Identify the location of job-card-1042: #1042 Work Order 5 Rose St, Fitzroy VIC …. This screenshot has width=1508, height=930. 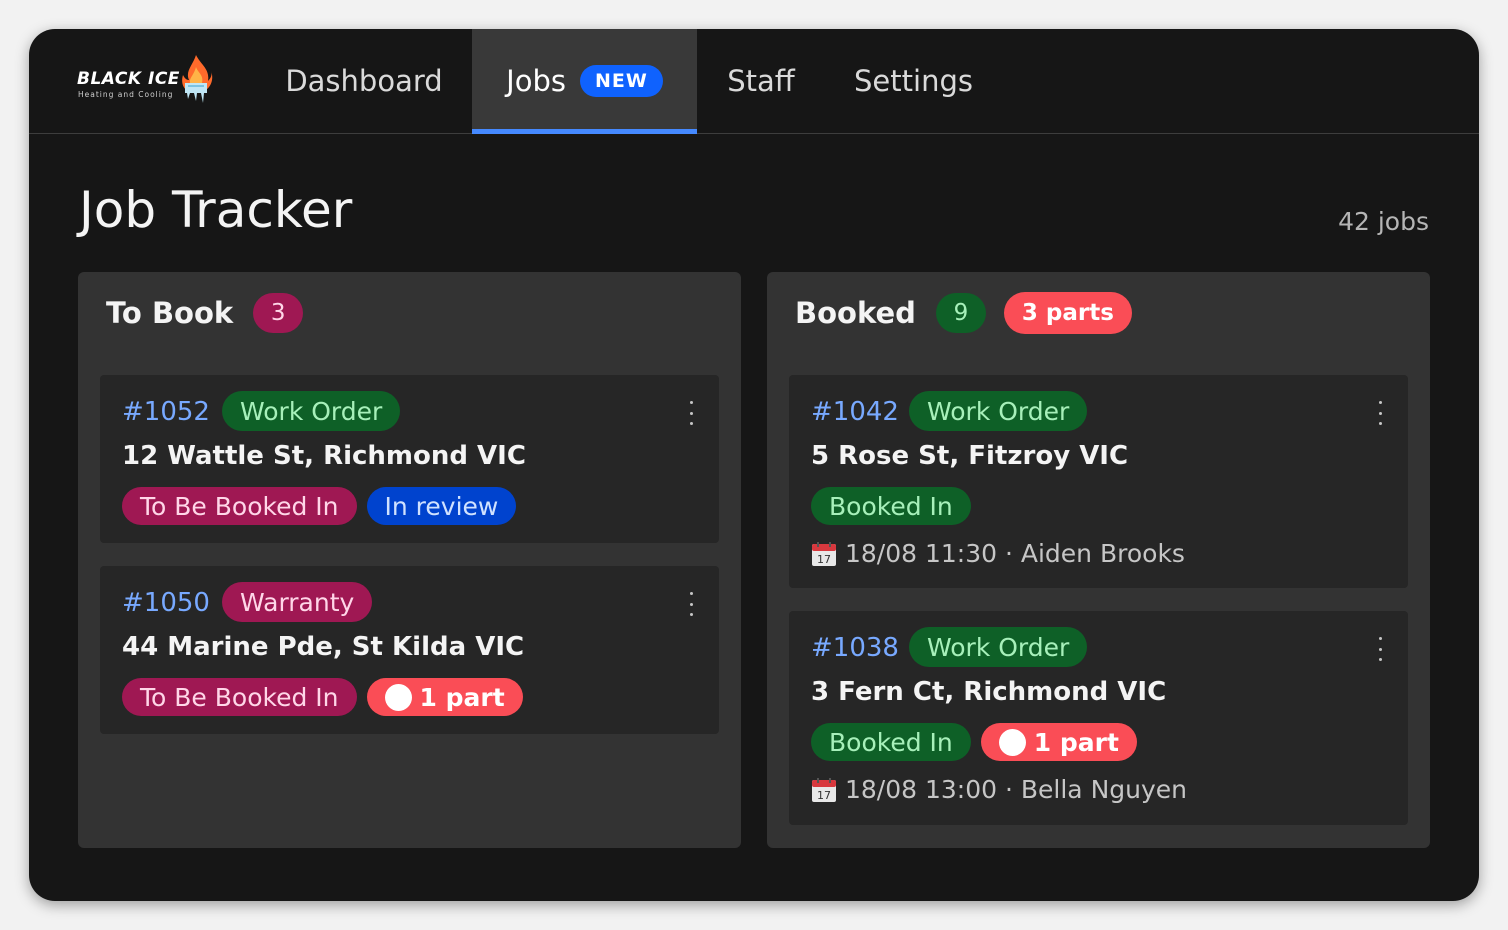
(1098, 481).